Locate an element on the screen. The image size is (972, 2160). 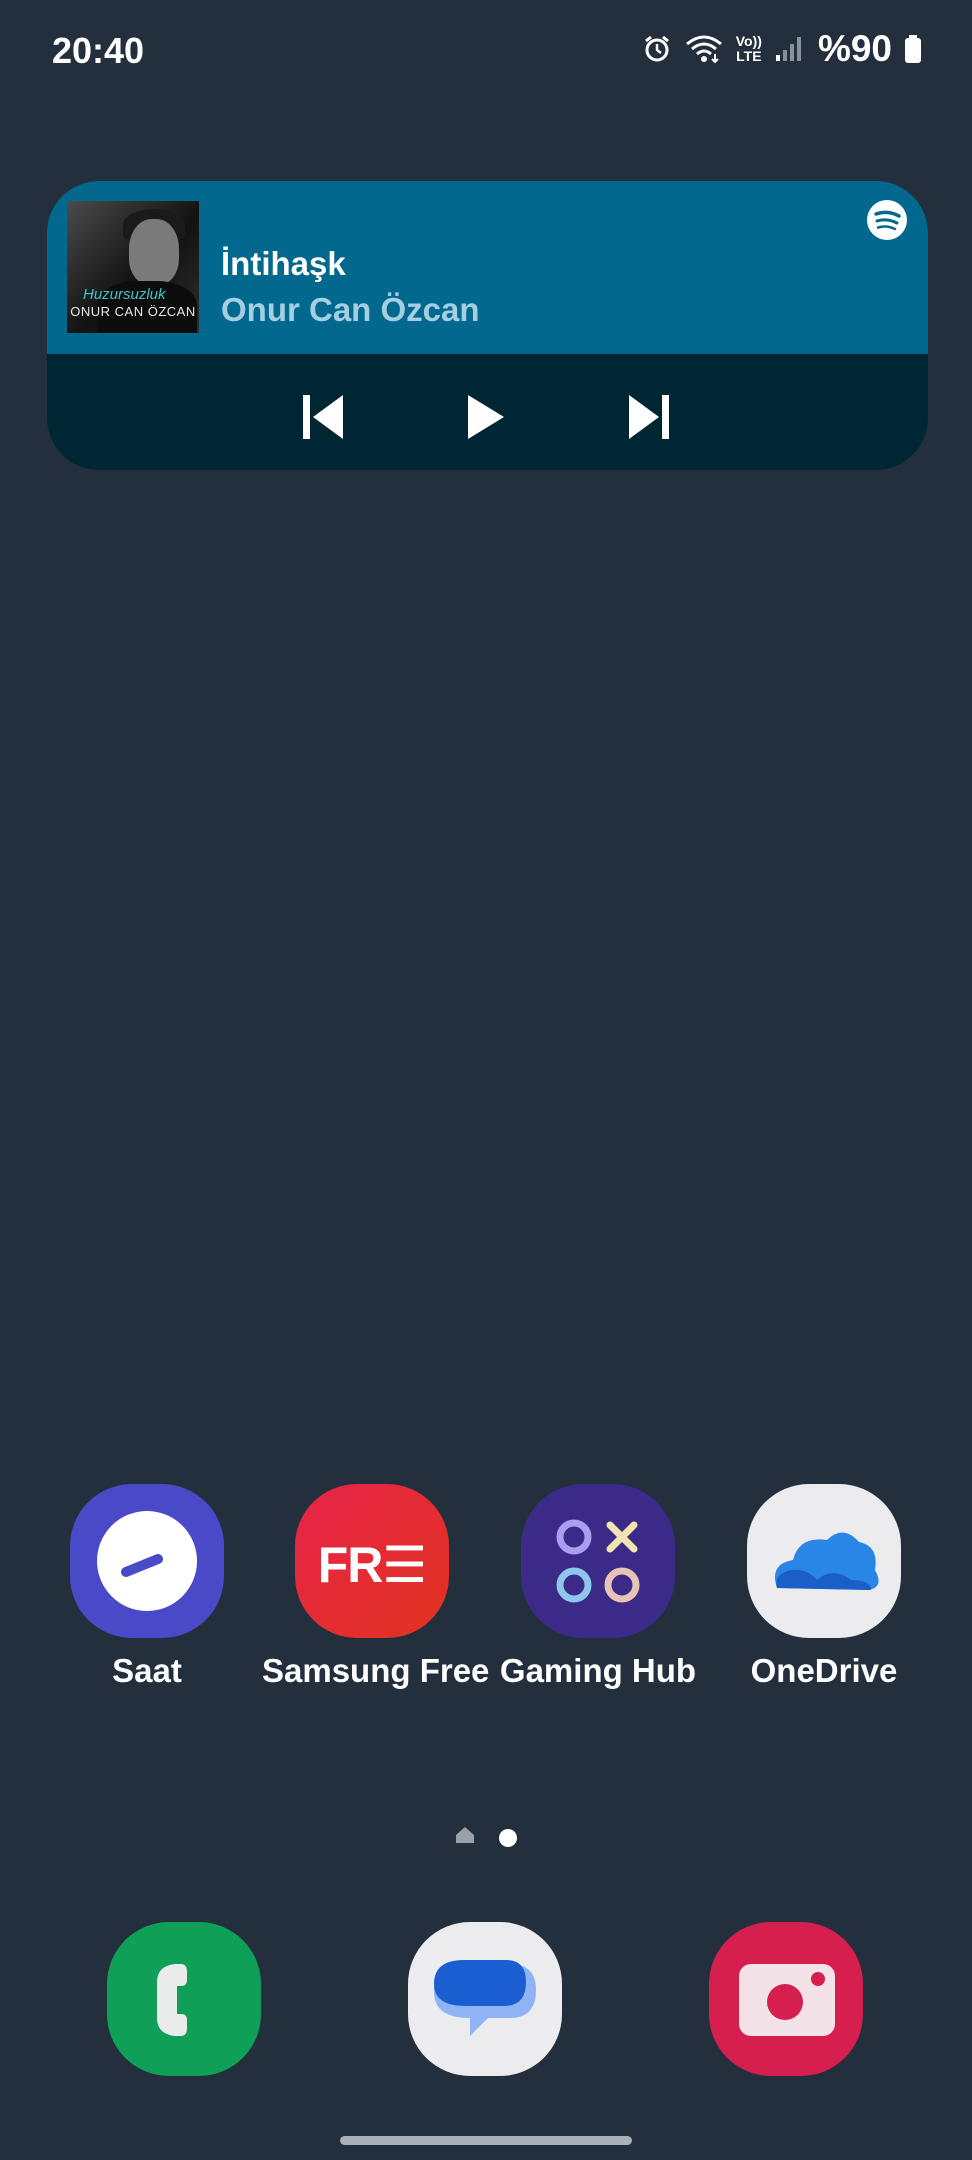
app-label: Samsung Free is located at coordinates (376, 1670).